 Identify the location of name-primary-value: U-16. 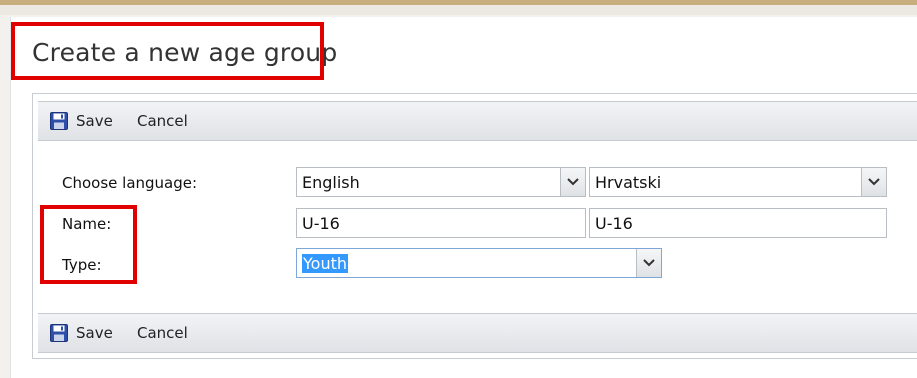
(321, 223).